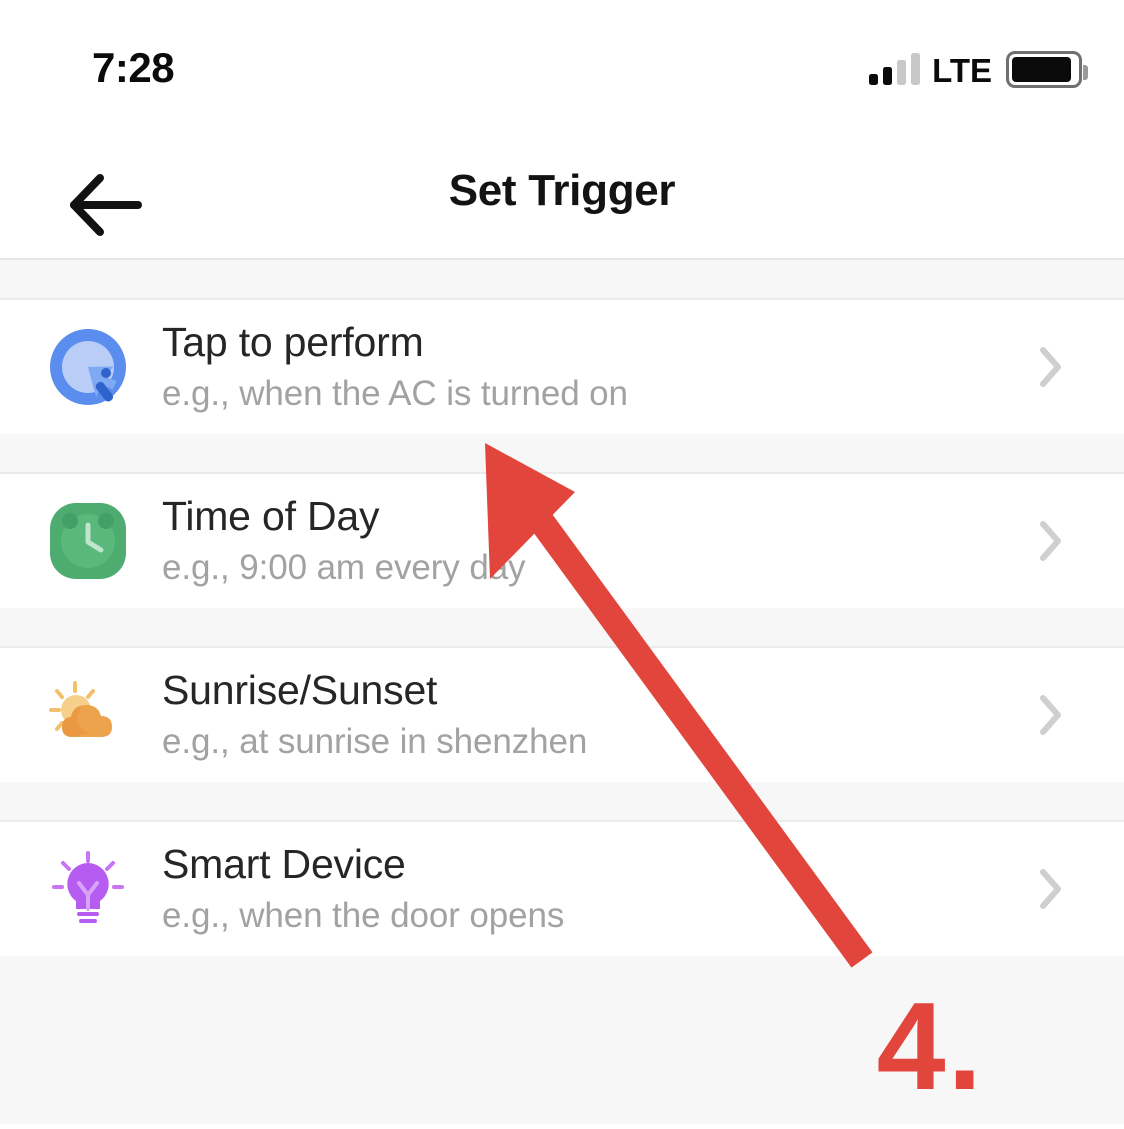 Image resolution: width=1124 pixels, height=1129 pixels. I want to click on network-type-label: LTE, so click(962, 70).